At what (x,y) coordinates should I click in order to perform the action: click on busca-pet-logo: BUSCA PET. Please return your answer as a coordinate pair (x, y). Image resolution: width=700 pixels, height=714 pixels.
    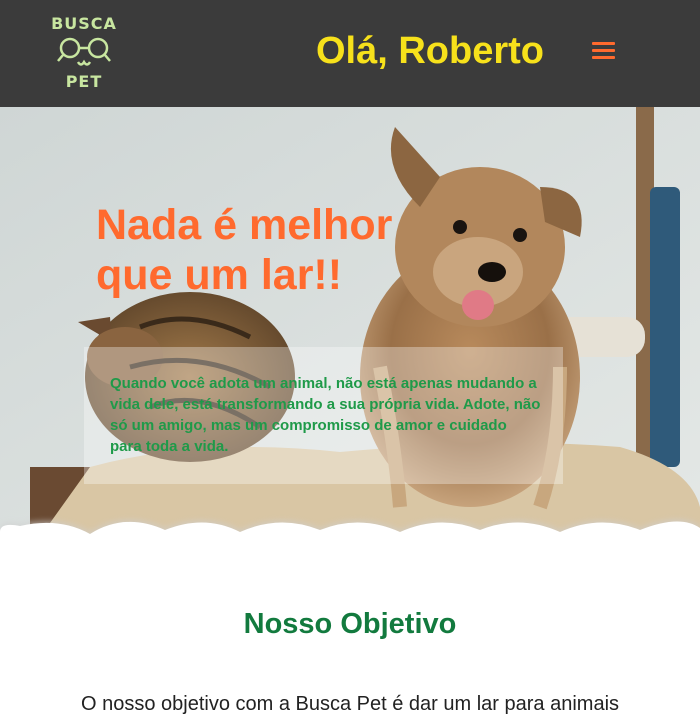
    Looking at the image, I should click on (84, 52).